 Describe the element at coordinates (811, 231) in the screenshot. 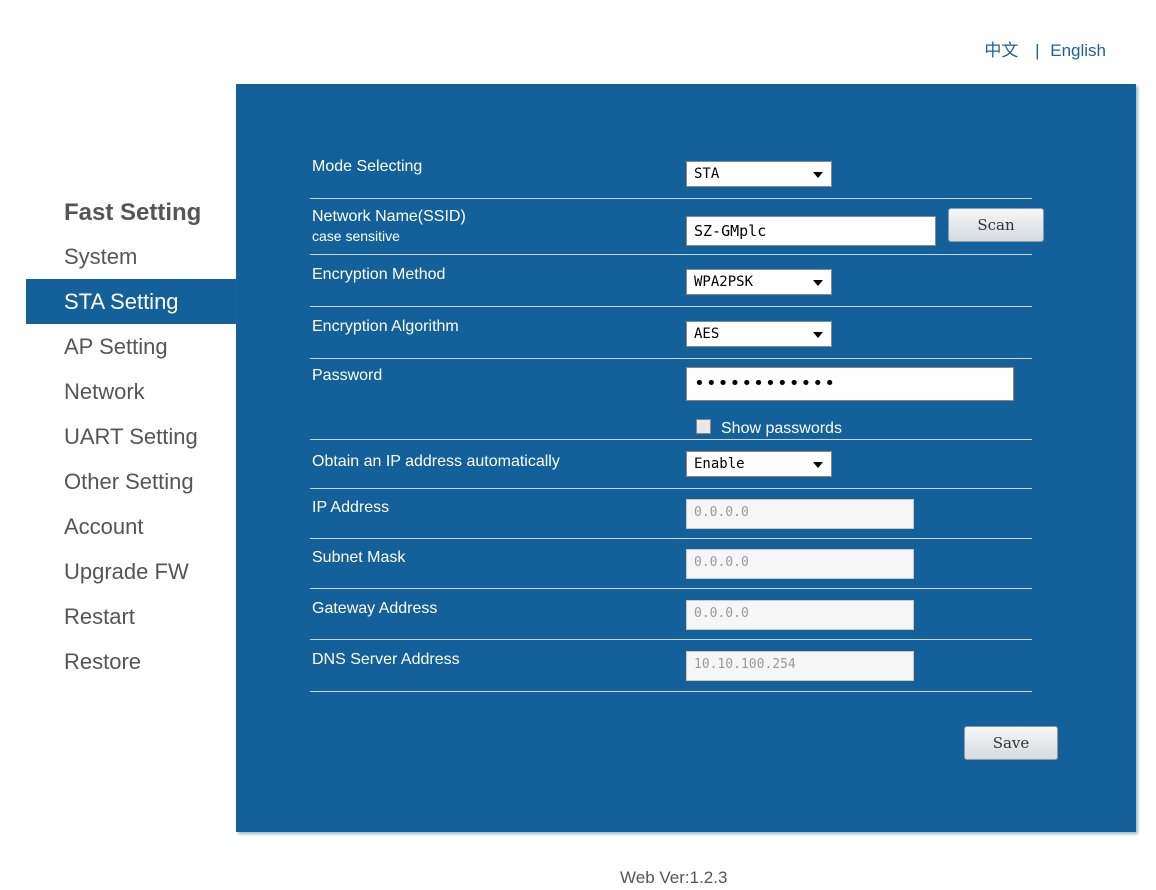

I see `ssid-input: SZ-GMplc` at that location.